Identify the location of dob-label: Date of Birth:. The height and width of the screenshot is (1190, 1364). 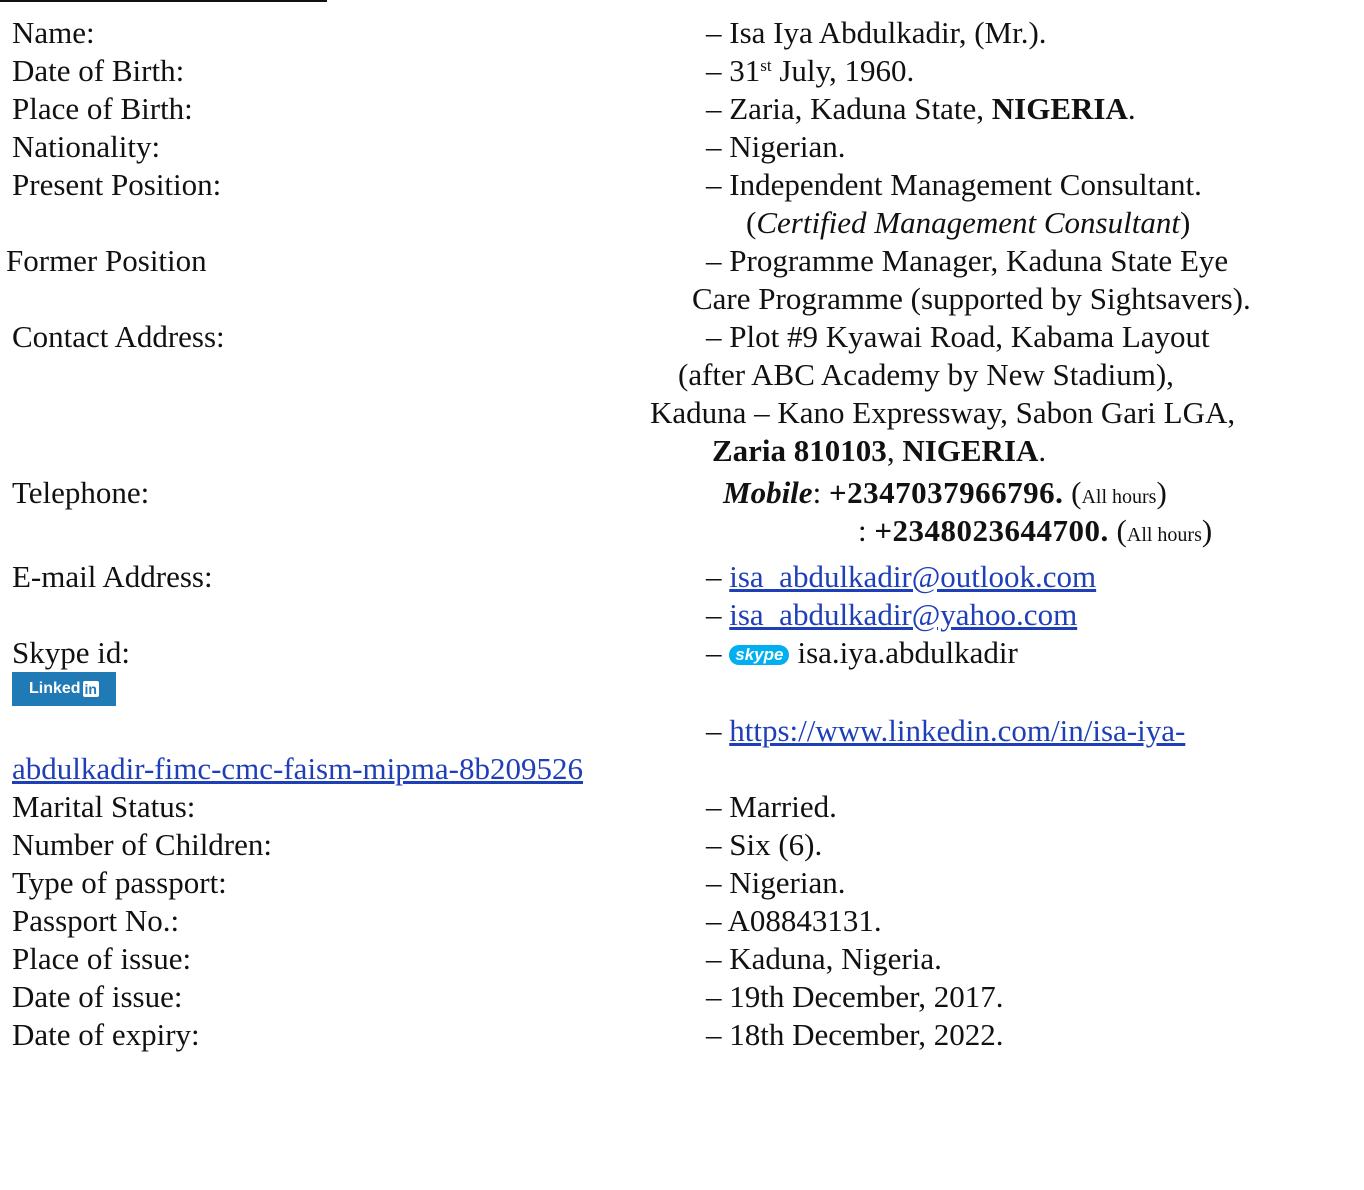
(98, 70).